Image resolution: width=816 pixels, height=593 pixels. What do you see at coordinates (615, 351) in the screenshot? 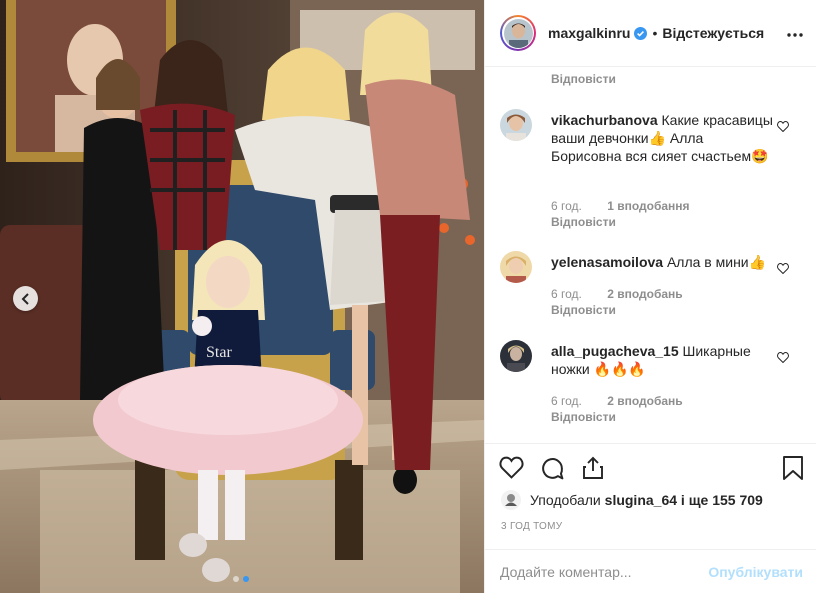
I see `comment-username: alla_pugacheva_15` at bounding box center [615, 351].